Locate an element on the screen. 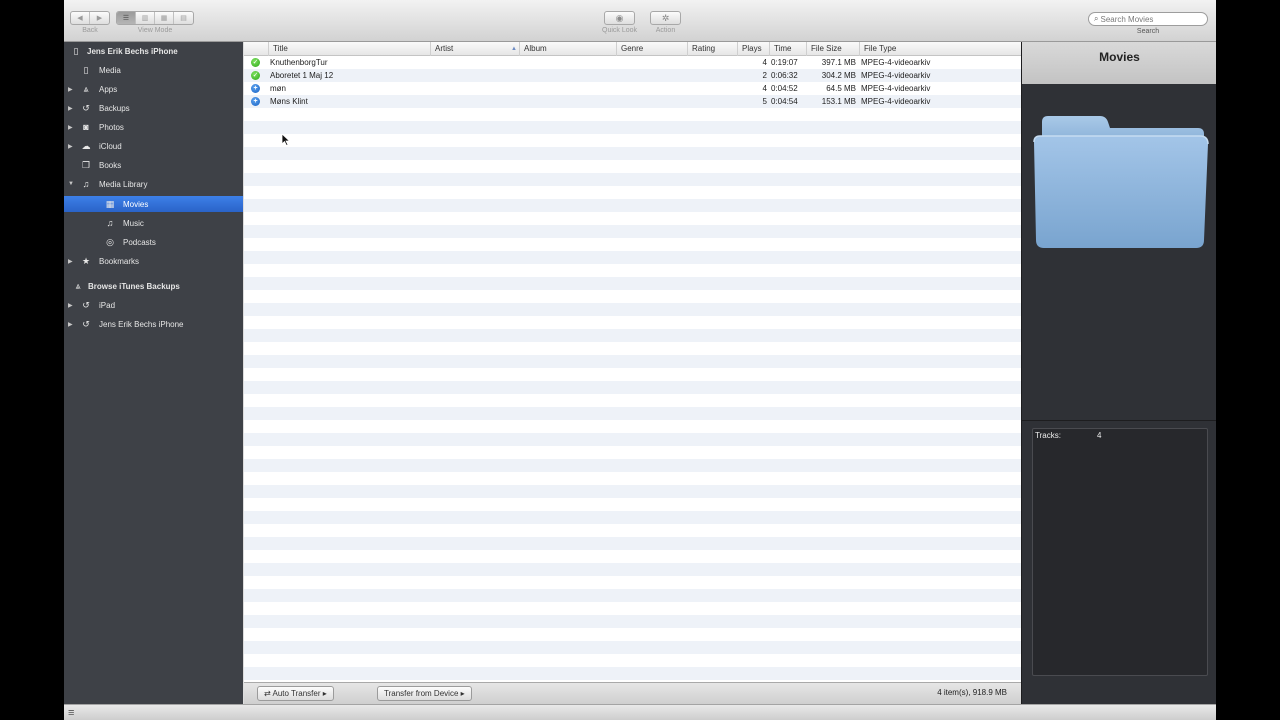 The width and height of the screenshot is (1280, 720). sidebar-backups-header: ⩓ Browse iTunes Backups is located at coordinates (153, 286).